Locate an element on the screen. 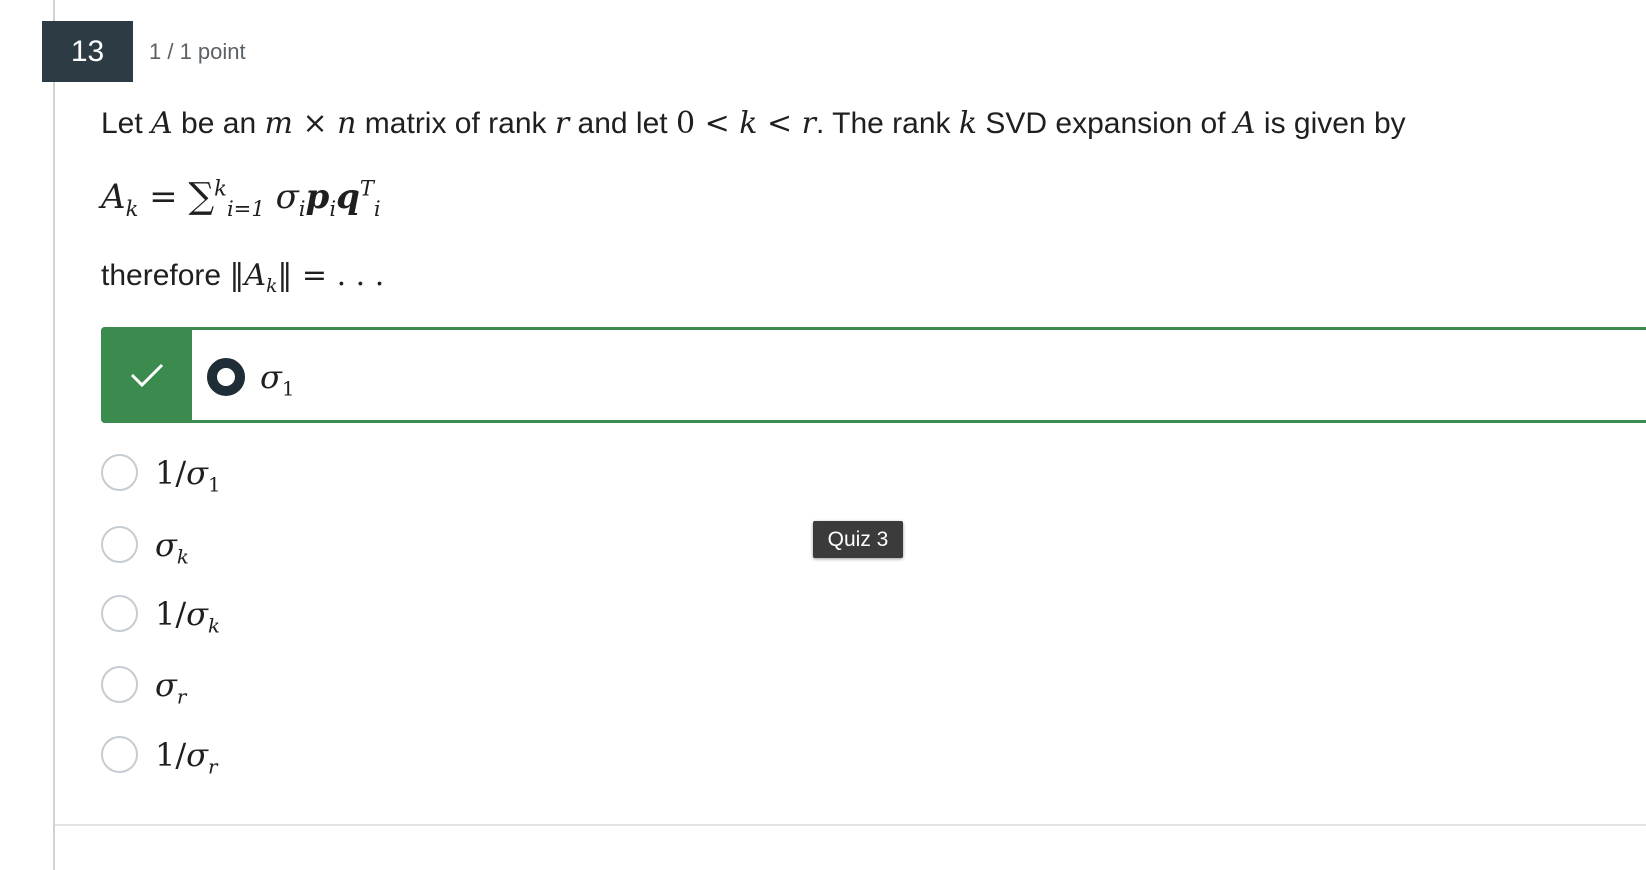  answer-option: 1/σk is located at coordinates (301, 614).